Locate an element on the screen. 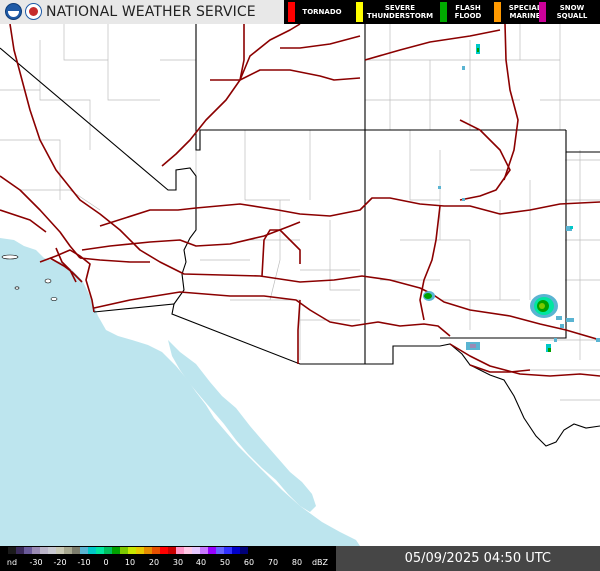 This screenshot has height=571, width=600. legend-label: TORNADO is located at coordinates (322, 12).